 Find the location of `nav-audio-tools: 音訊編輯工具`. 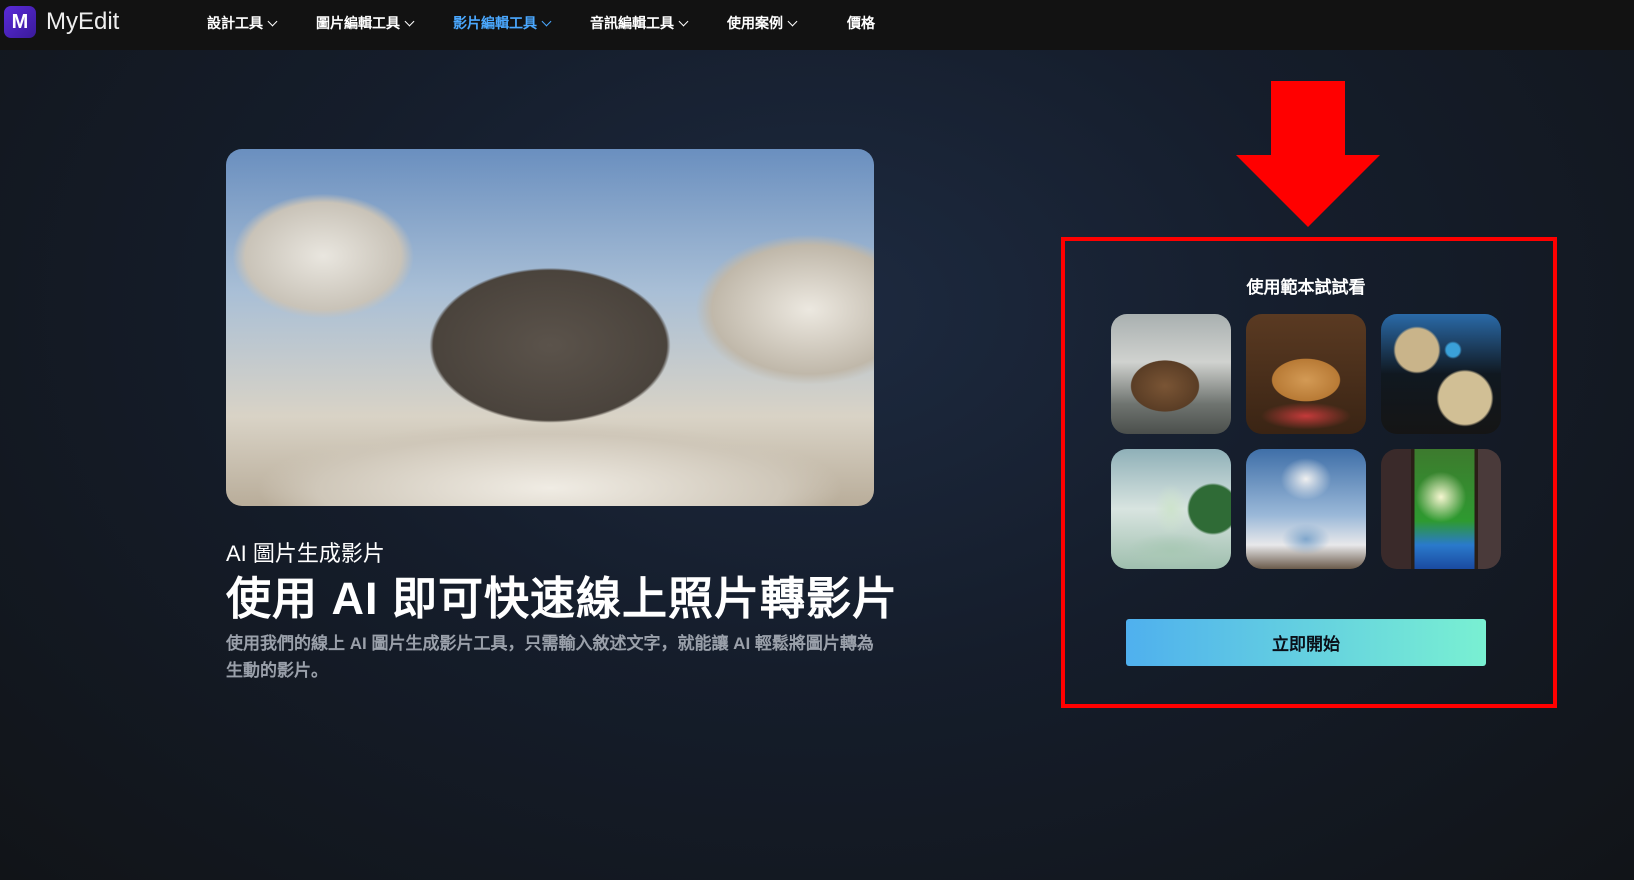

nav-audio-tools: 音訊編輯工具 is located at coordinates (639, 23).